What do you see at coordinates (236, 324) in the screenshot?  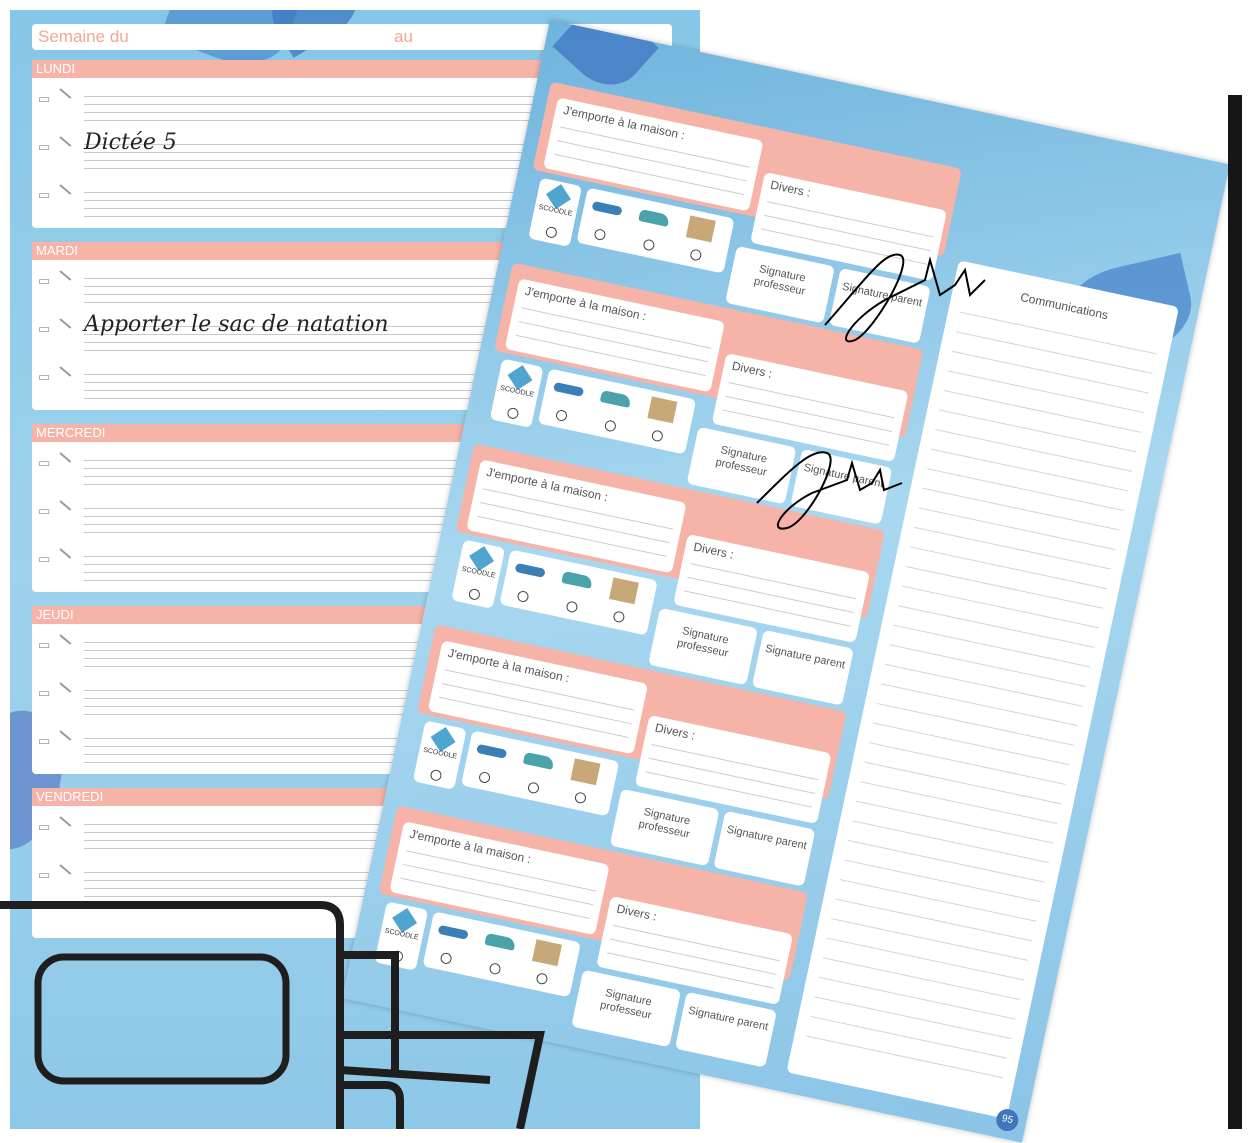 I see `homework-entry: Apporter le sac de natation` at bounding box center [236, 324].